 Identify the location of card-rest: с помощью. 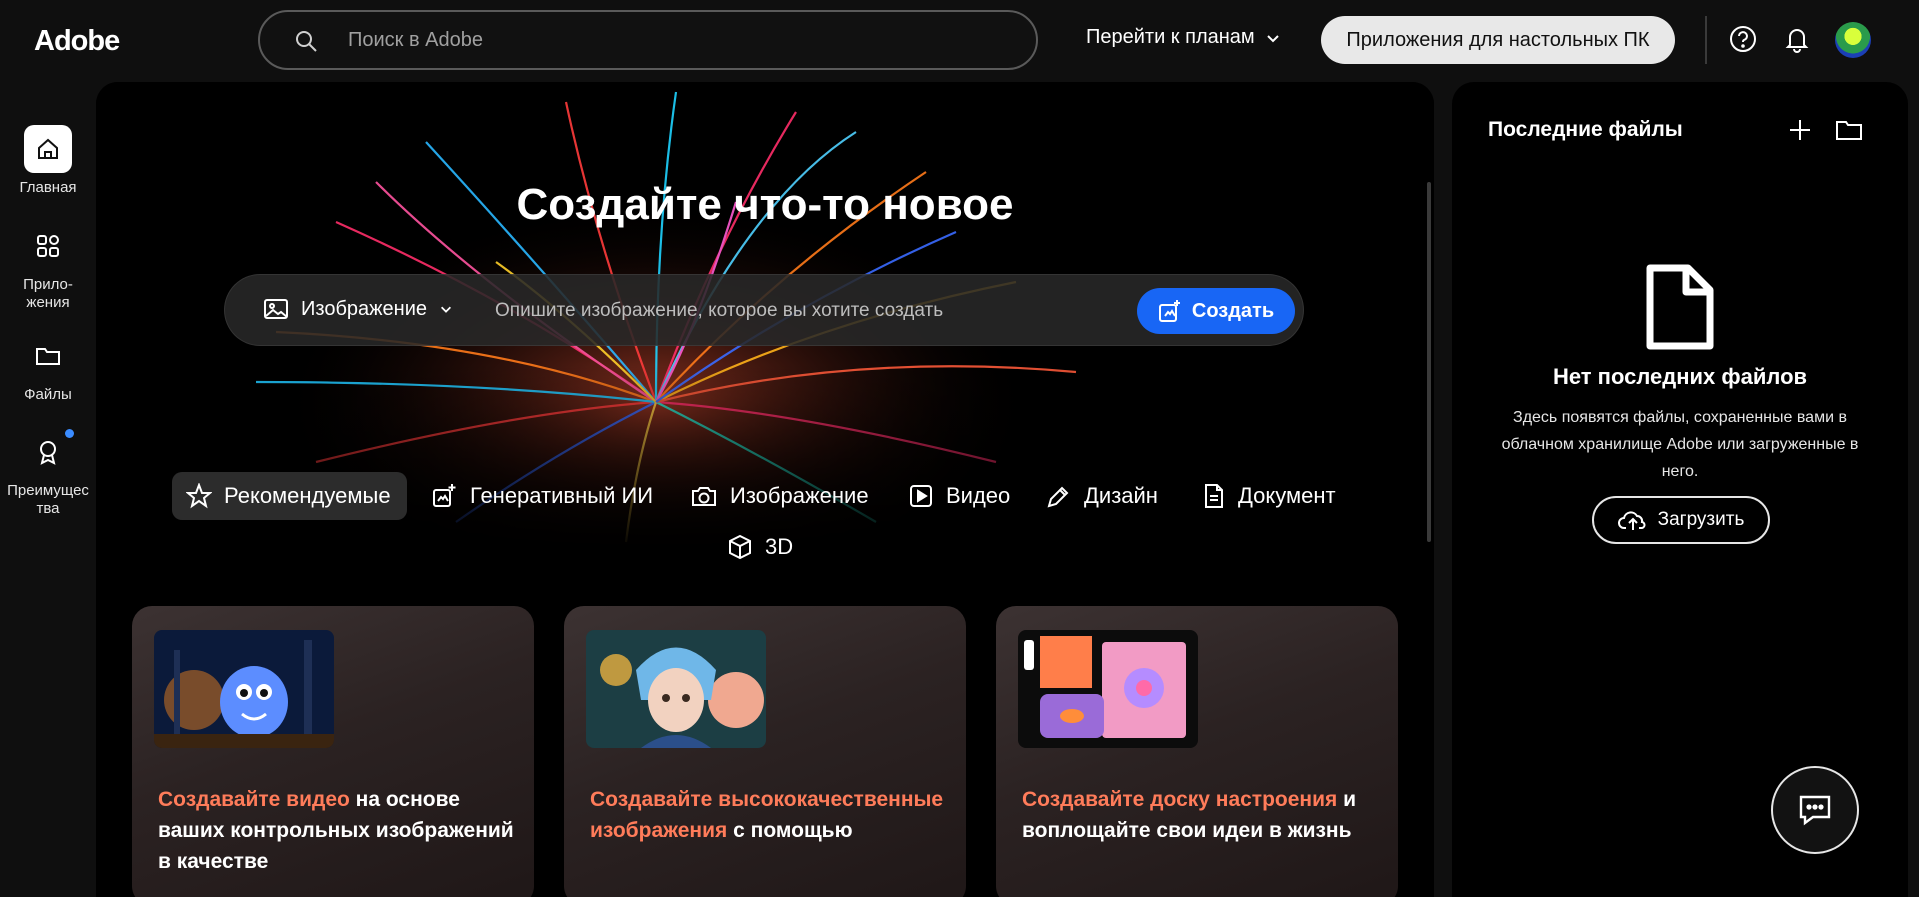
(790, 830).